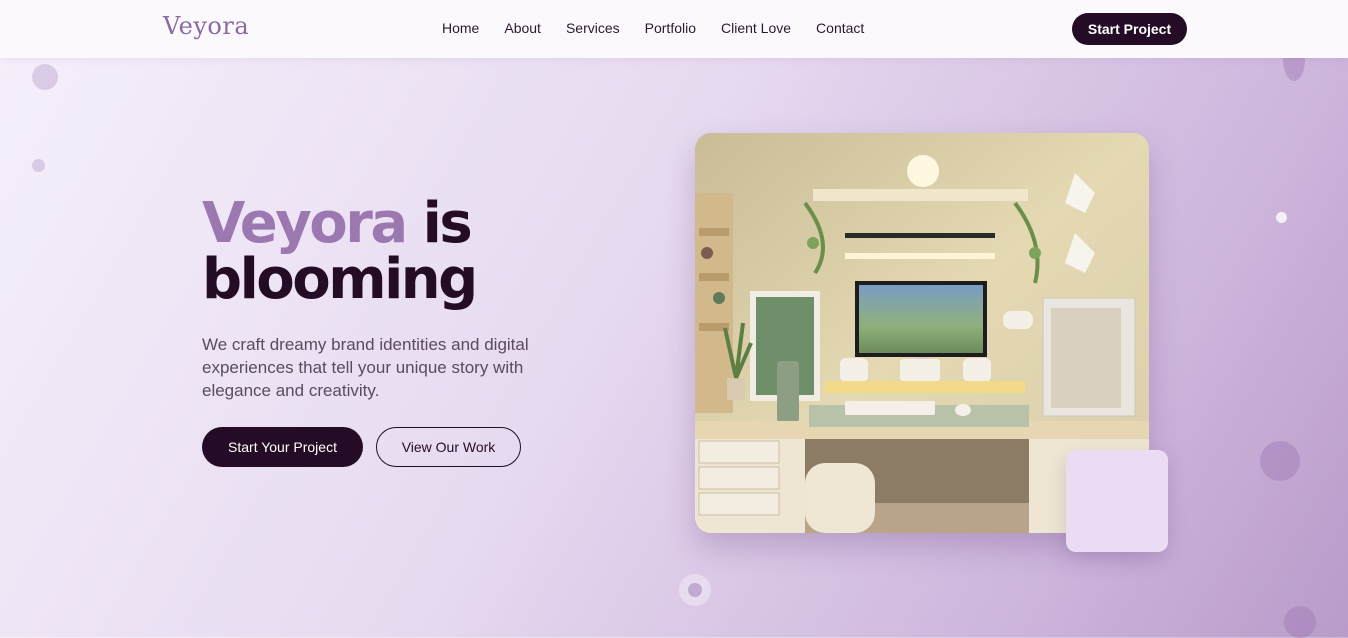 Image resolution: width=1348 pixels, height=638 pixels. Describe the element at coordinates (282, 447) in the screenshot. I see `start-your-project-button: Start Your Project` at that location.